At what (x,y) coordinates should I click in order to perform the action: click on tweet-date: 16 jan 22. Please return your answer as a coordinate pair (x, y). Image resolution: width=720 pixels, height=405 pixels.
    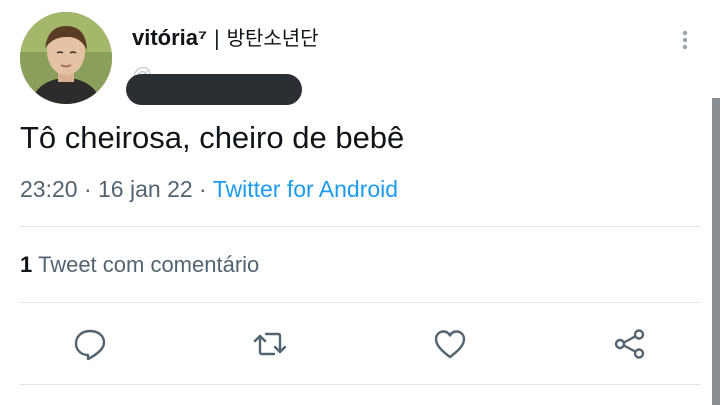
    Looking at the image, I should click on (145, 189).